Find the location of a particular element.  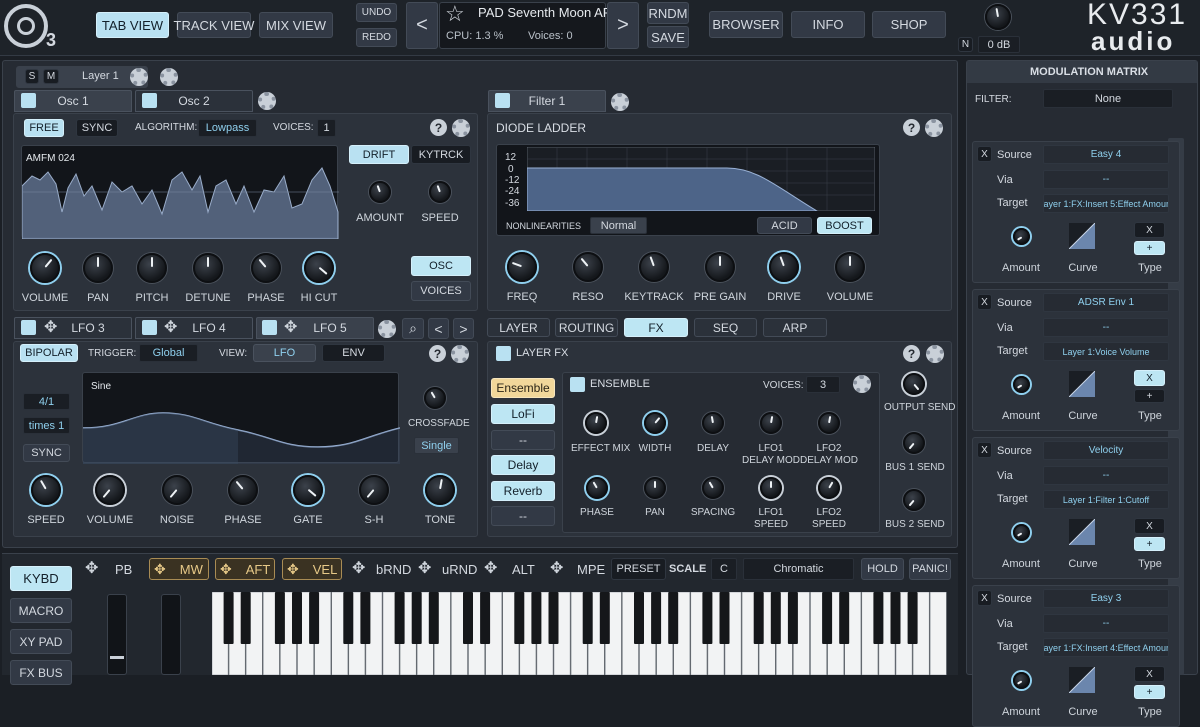

osc-2-enable-checkbox is located at coordinates (149, 100).